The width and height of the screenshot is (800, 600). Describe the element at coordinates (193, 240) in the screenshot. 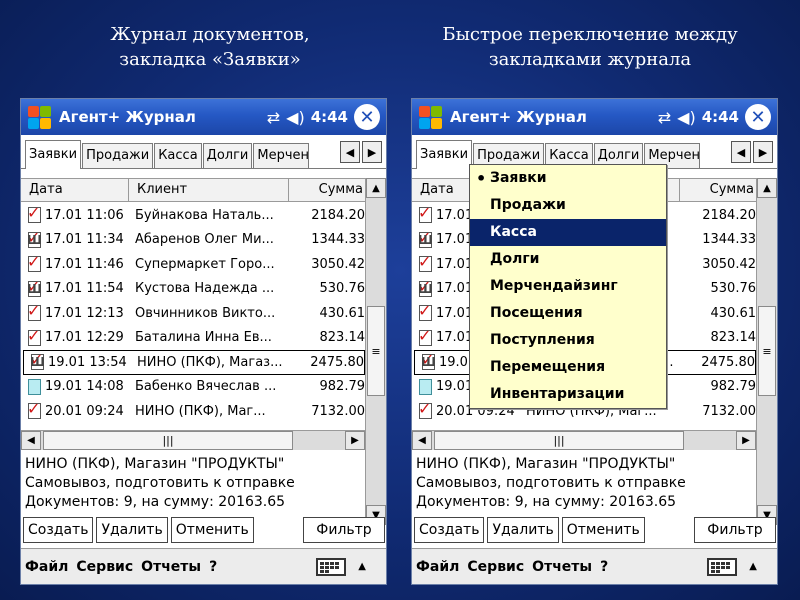

I see `table-row: ✓Ш17.01 11:34 Абаренов Олег Ми... 1344.33` at that location.